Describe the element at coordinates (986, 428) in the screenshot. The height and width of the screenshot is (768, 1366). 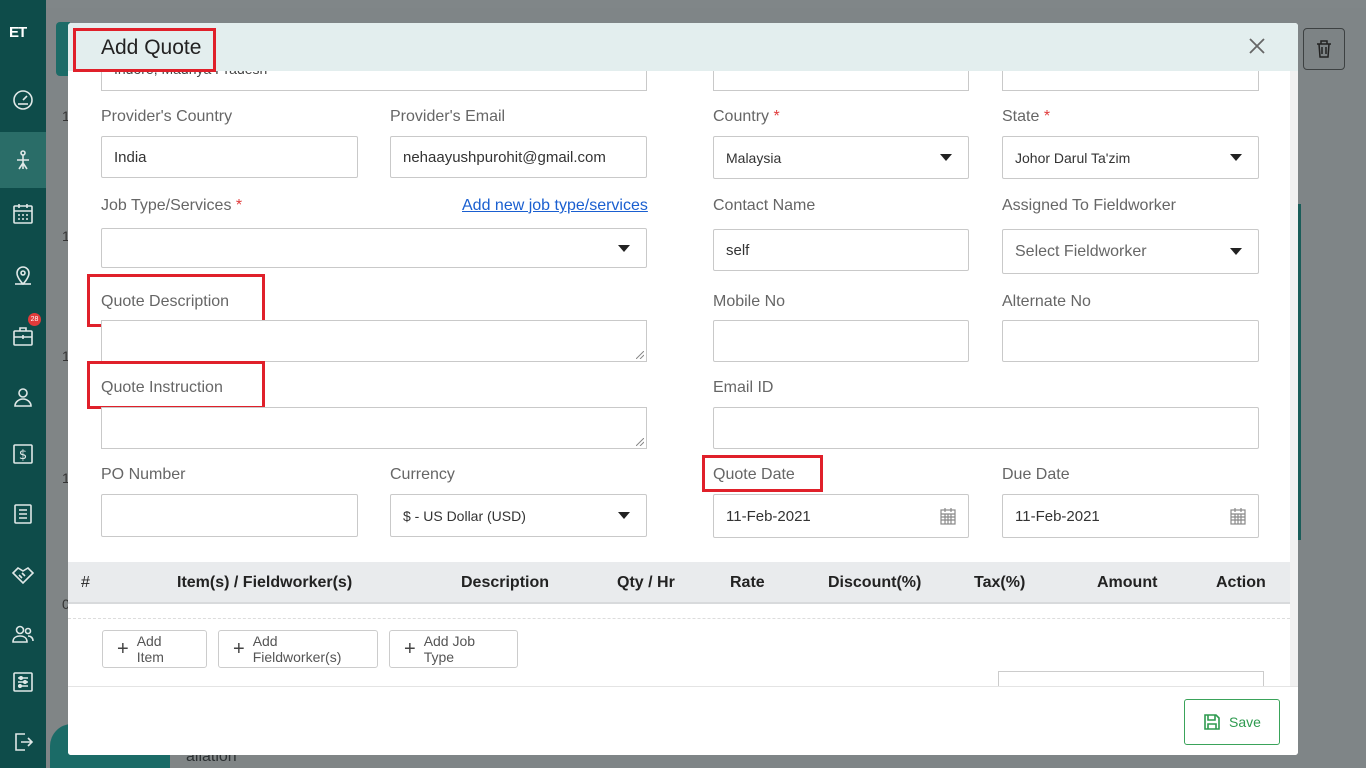
I see `email-id-field` at that location.